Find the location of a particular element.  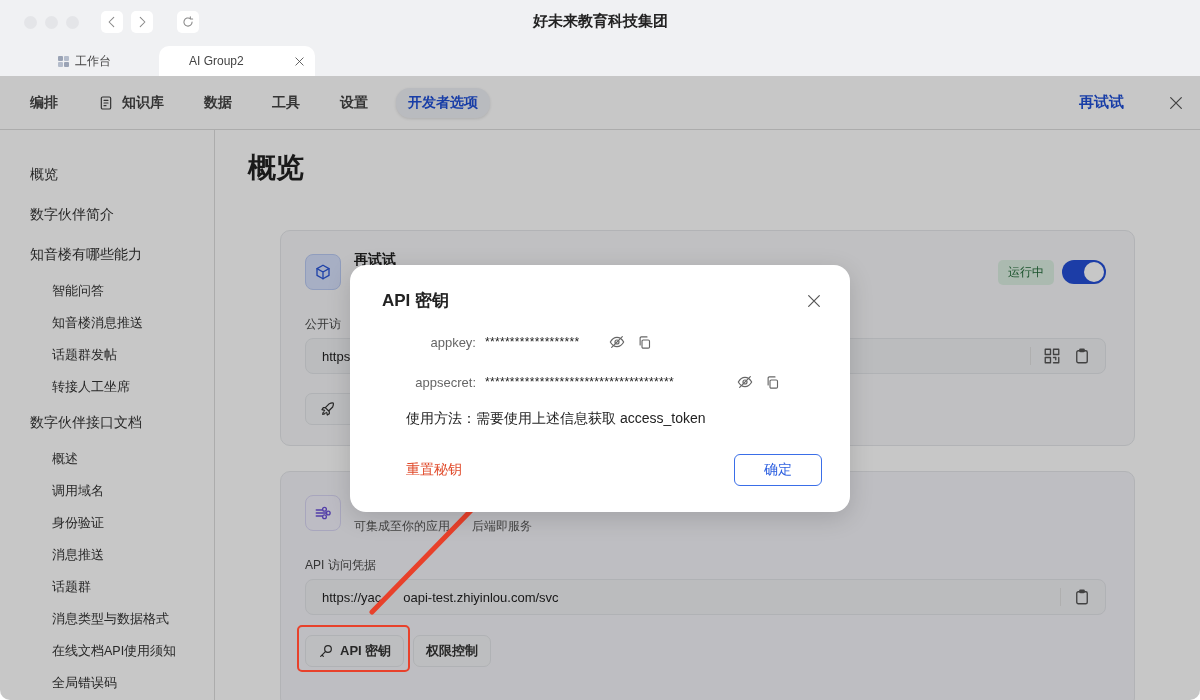

sidebar-subitem: 身份验证 is located at coordinates (78, 523).